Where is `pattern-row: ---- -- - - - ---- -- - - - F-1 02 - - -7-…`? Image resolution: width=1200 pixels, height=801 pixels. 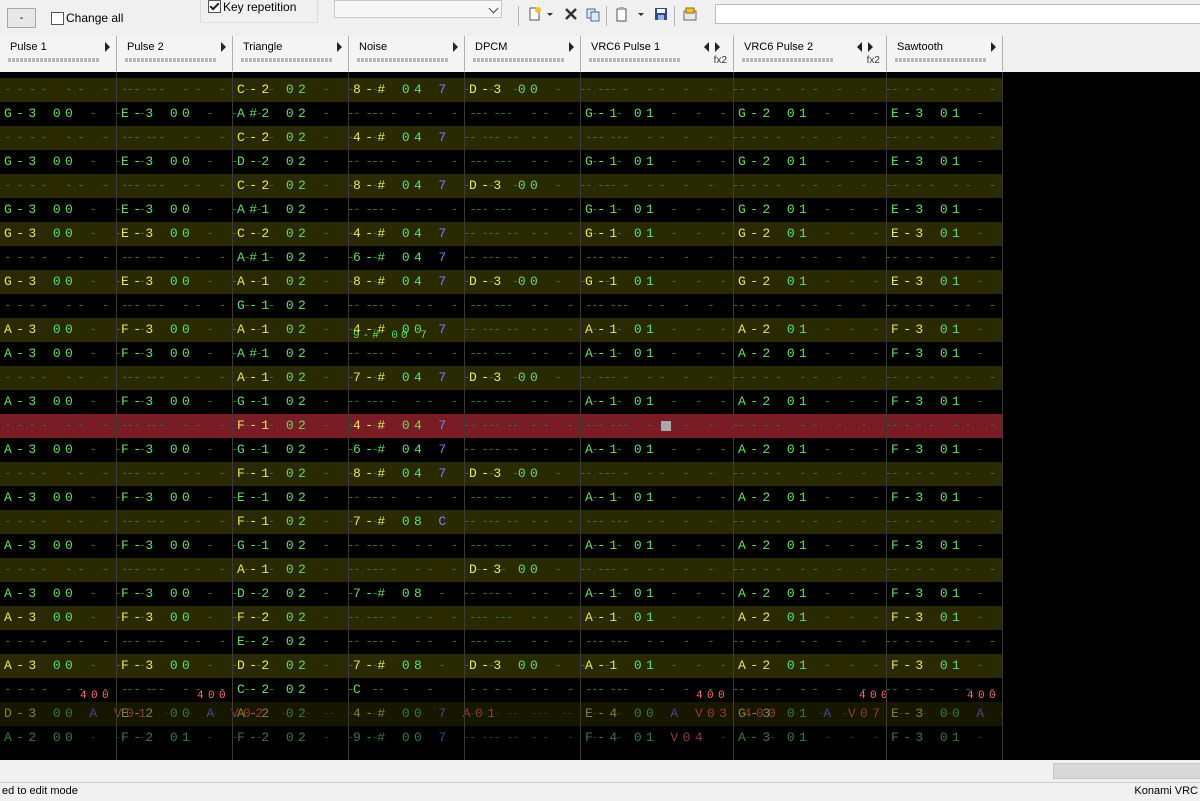
pattern-row: ---- -- - - - ---- -- - - - F-1 02 - - -7-… is located at coordinates (501, 522).